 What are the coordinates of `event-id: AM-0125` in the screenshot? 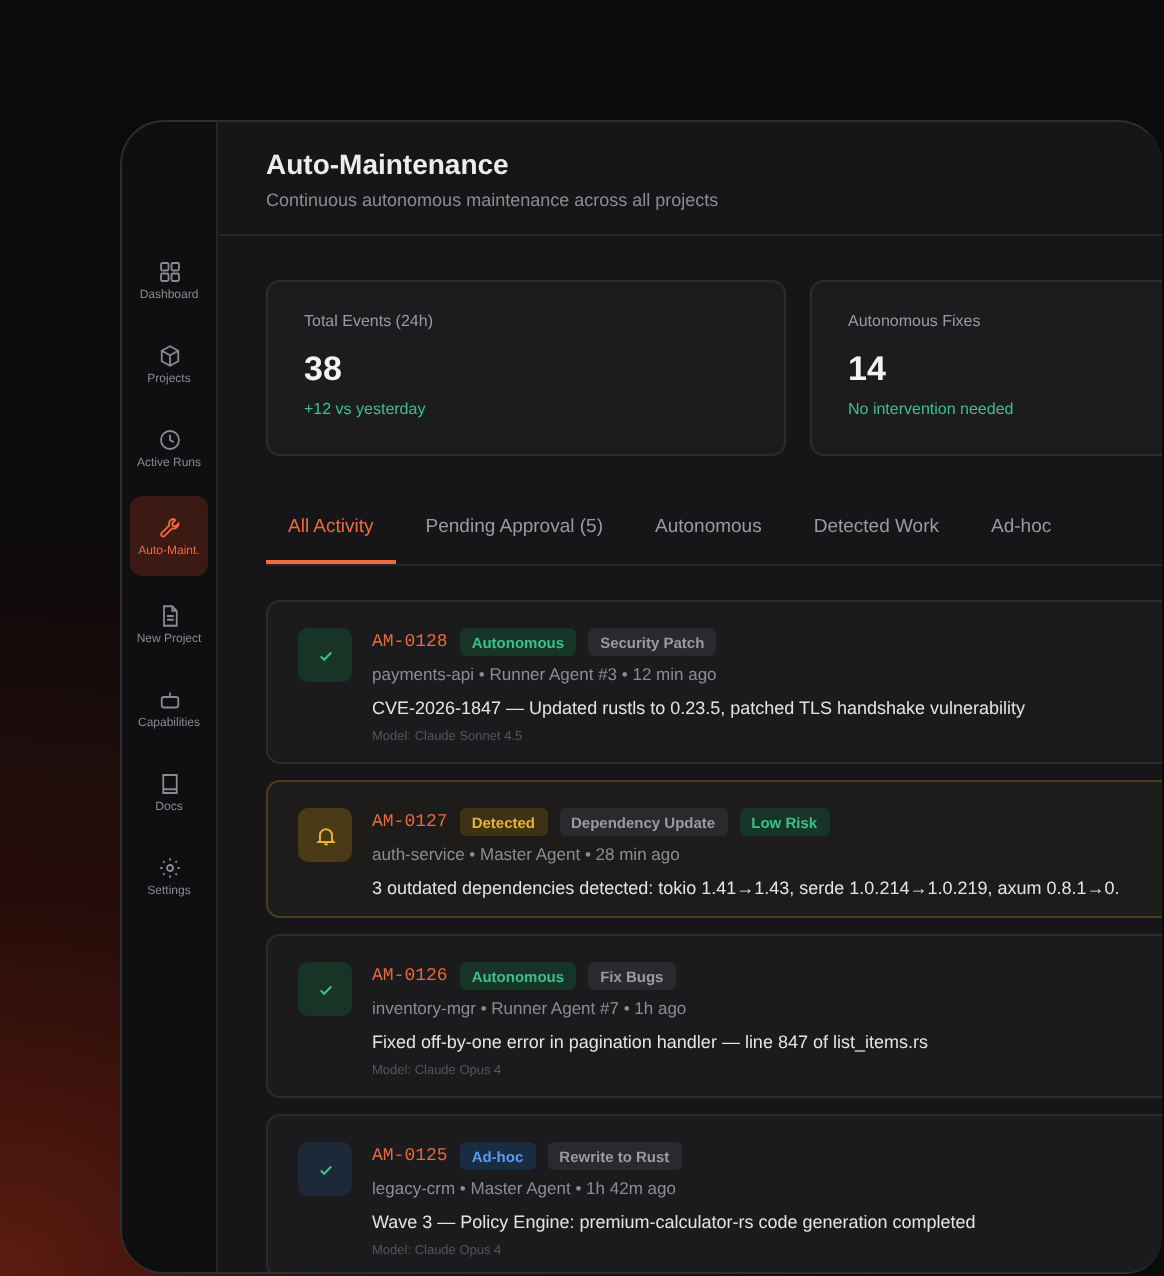 It's located at (410, 1156).